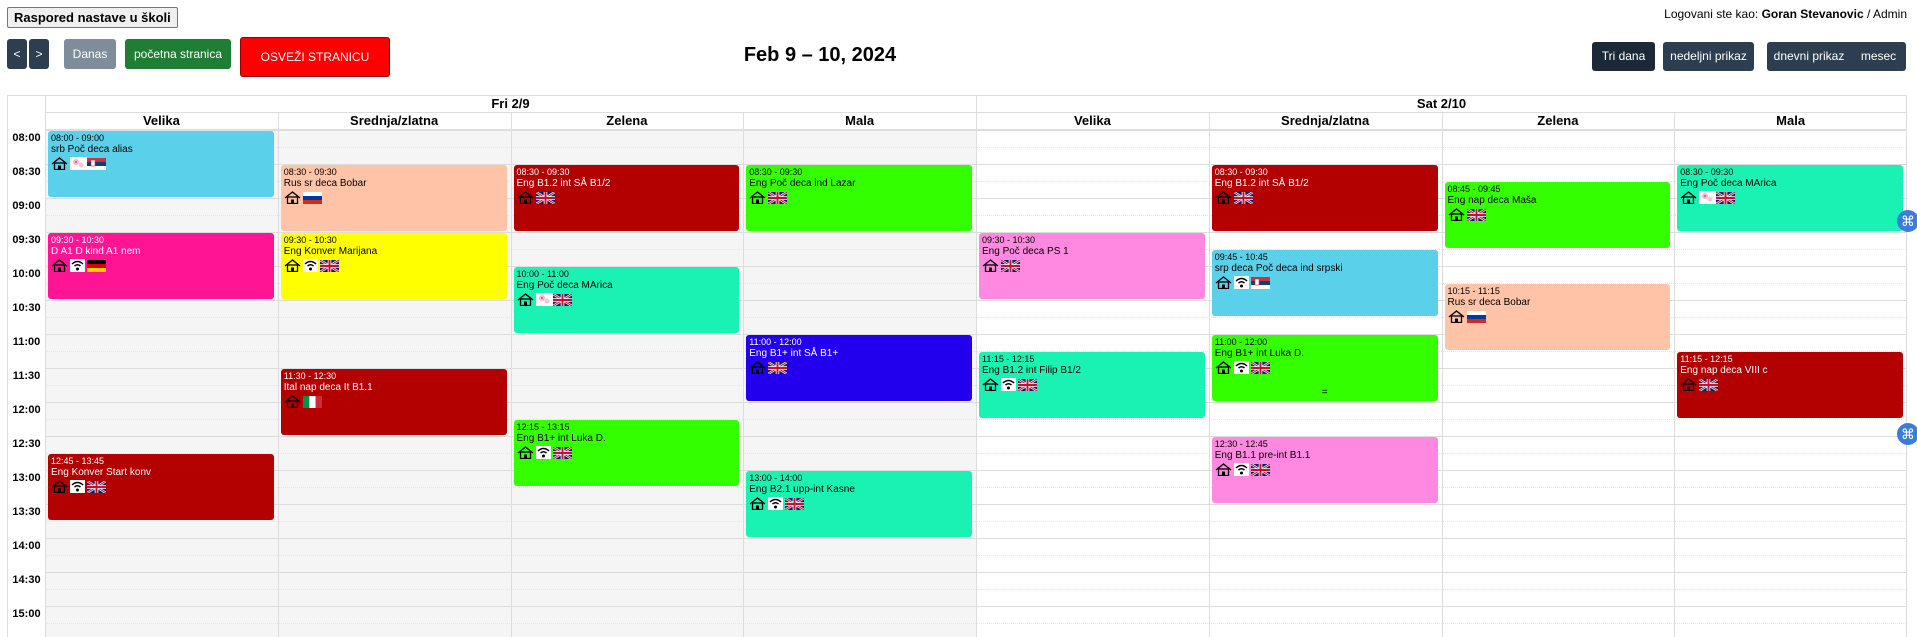  Describe the element at coordinates (26, 240) in the screenshot. I see `time-slot-label: 09:30` at that location.